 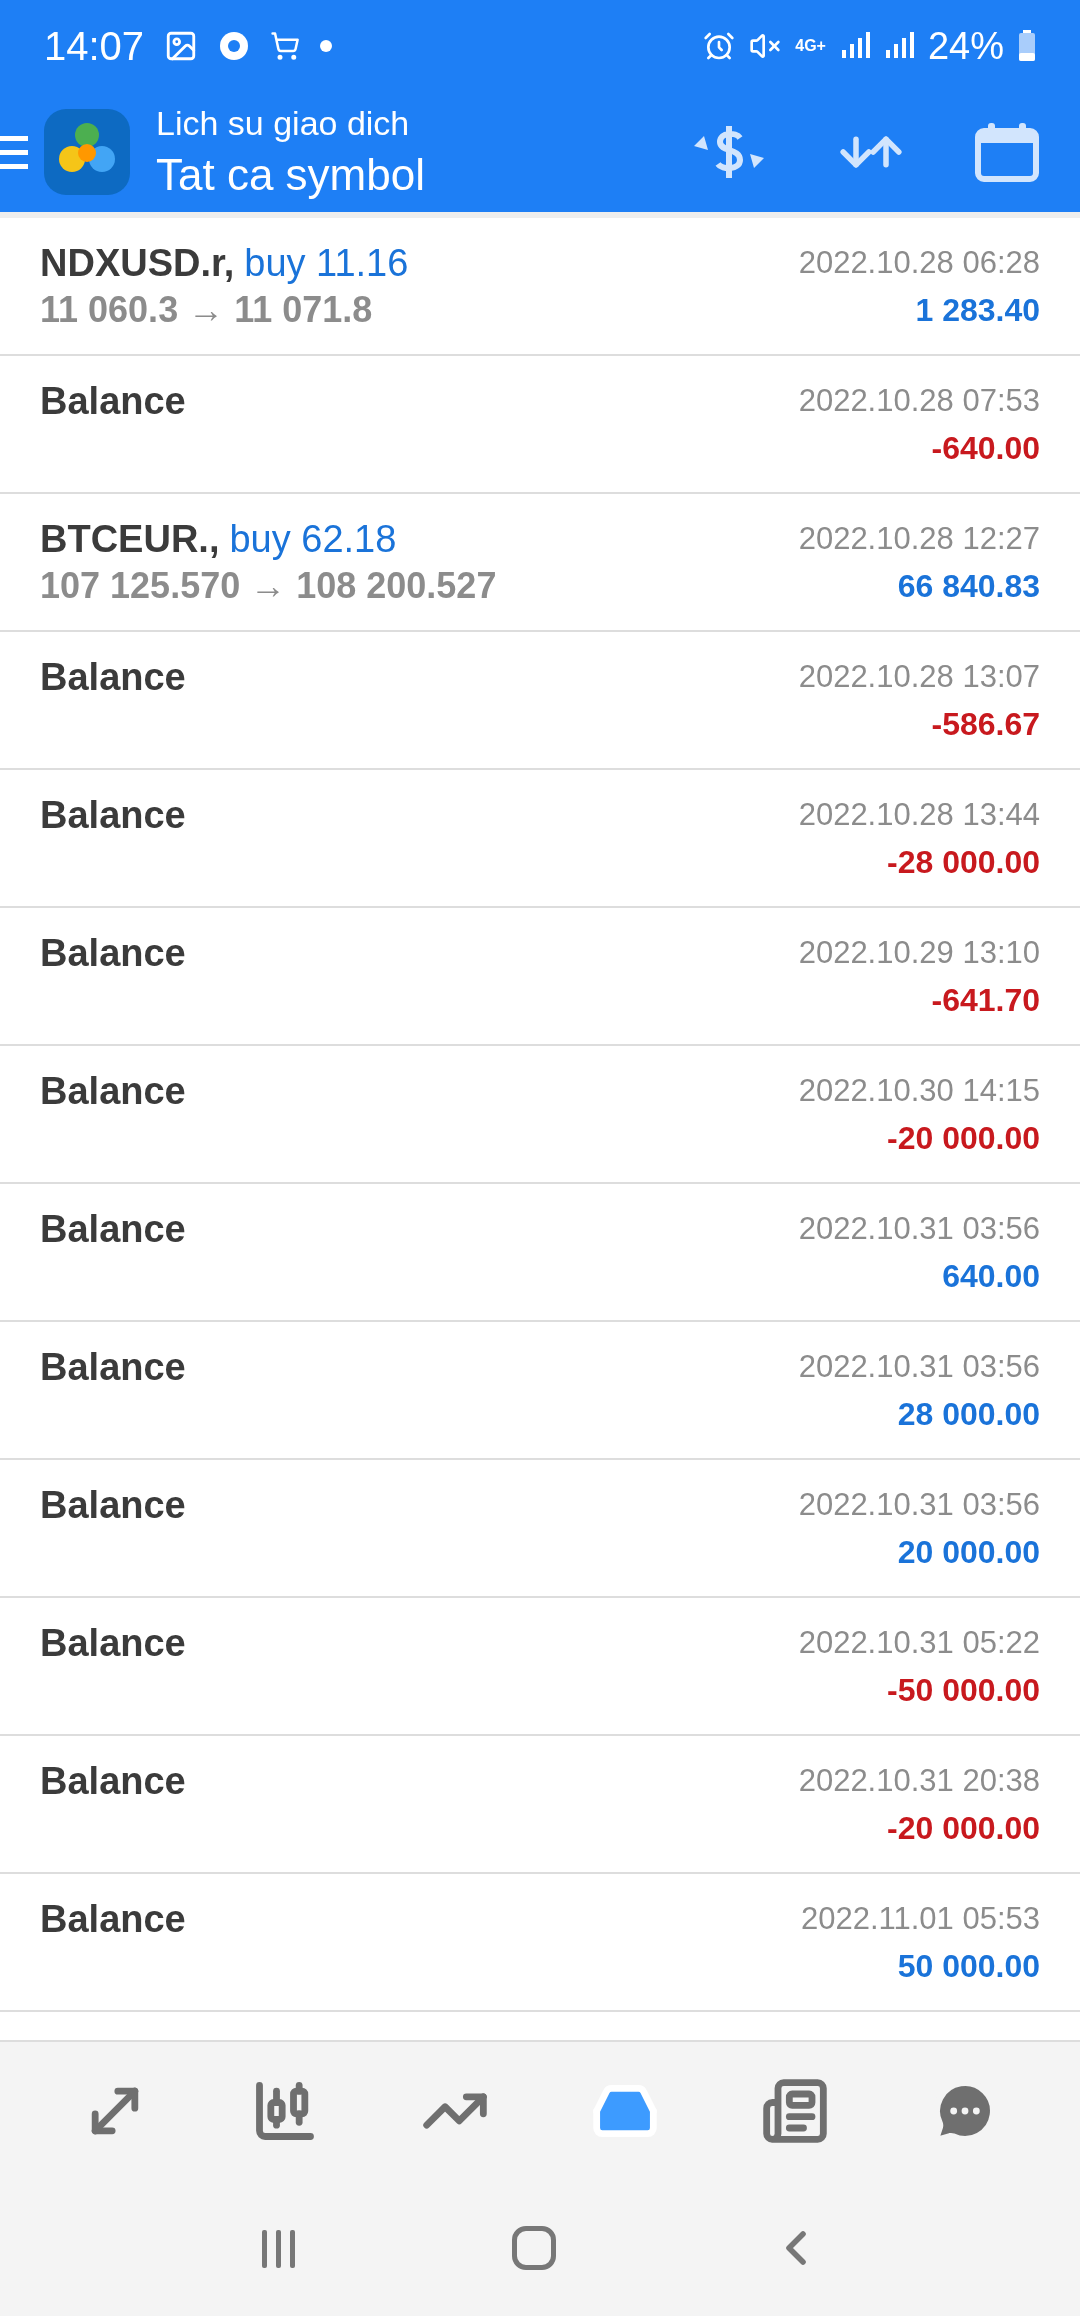 I want to click on deal-time: 2022.10.28 06:28, so click(x=919, y=263).